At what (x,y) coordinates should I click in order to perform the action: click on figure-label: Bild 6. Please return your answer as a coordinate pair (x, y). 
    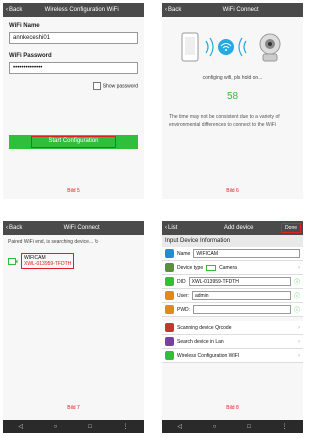
    Looking at the image, I should click on (232, 191).